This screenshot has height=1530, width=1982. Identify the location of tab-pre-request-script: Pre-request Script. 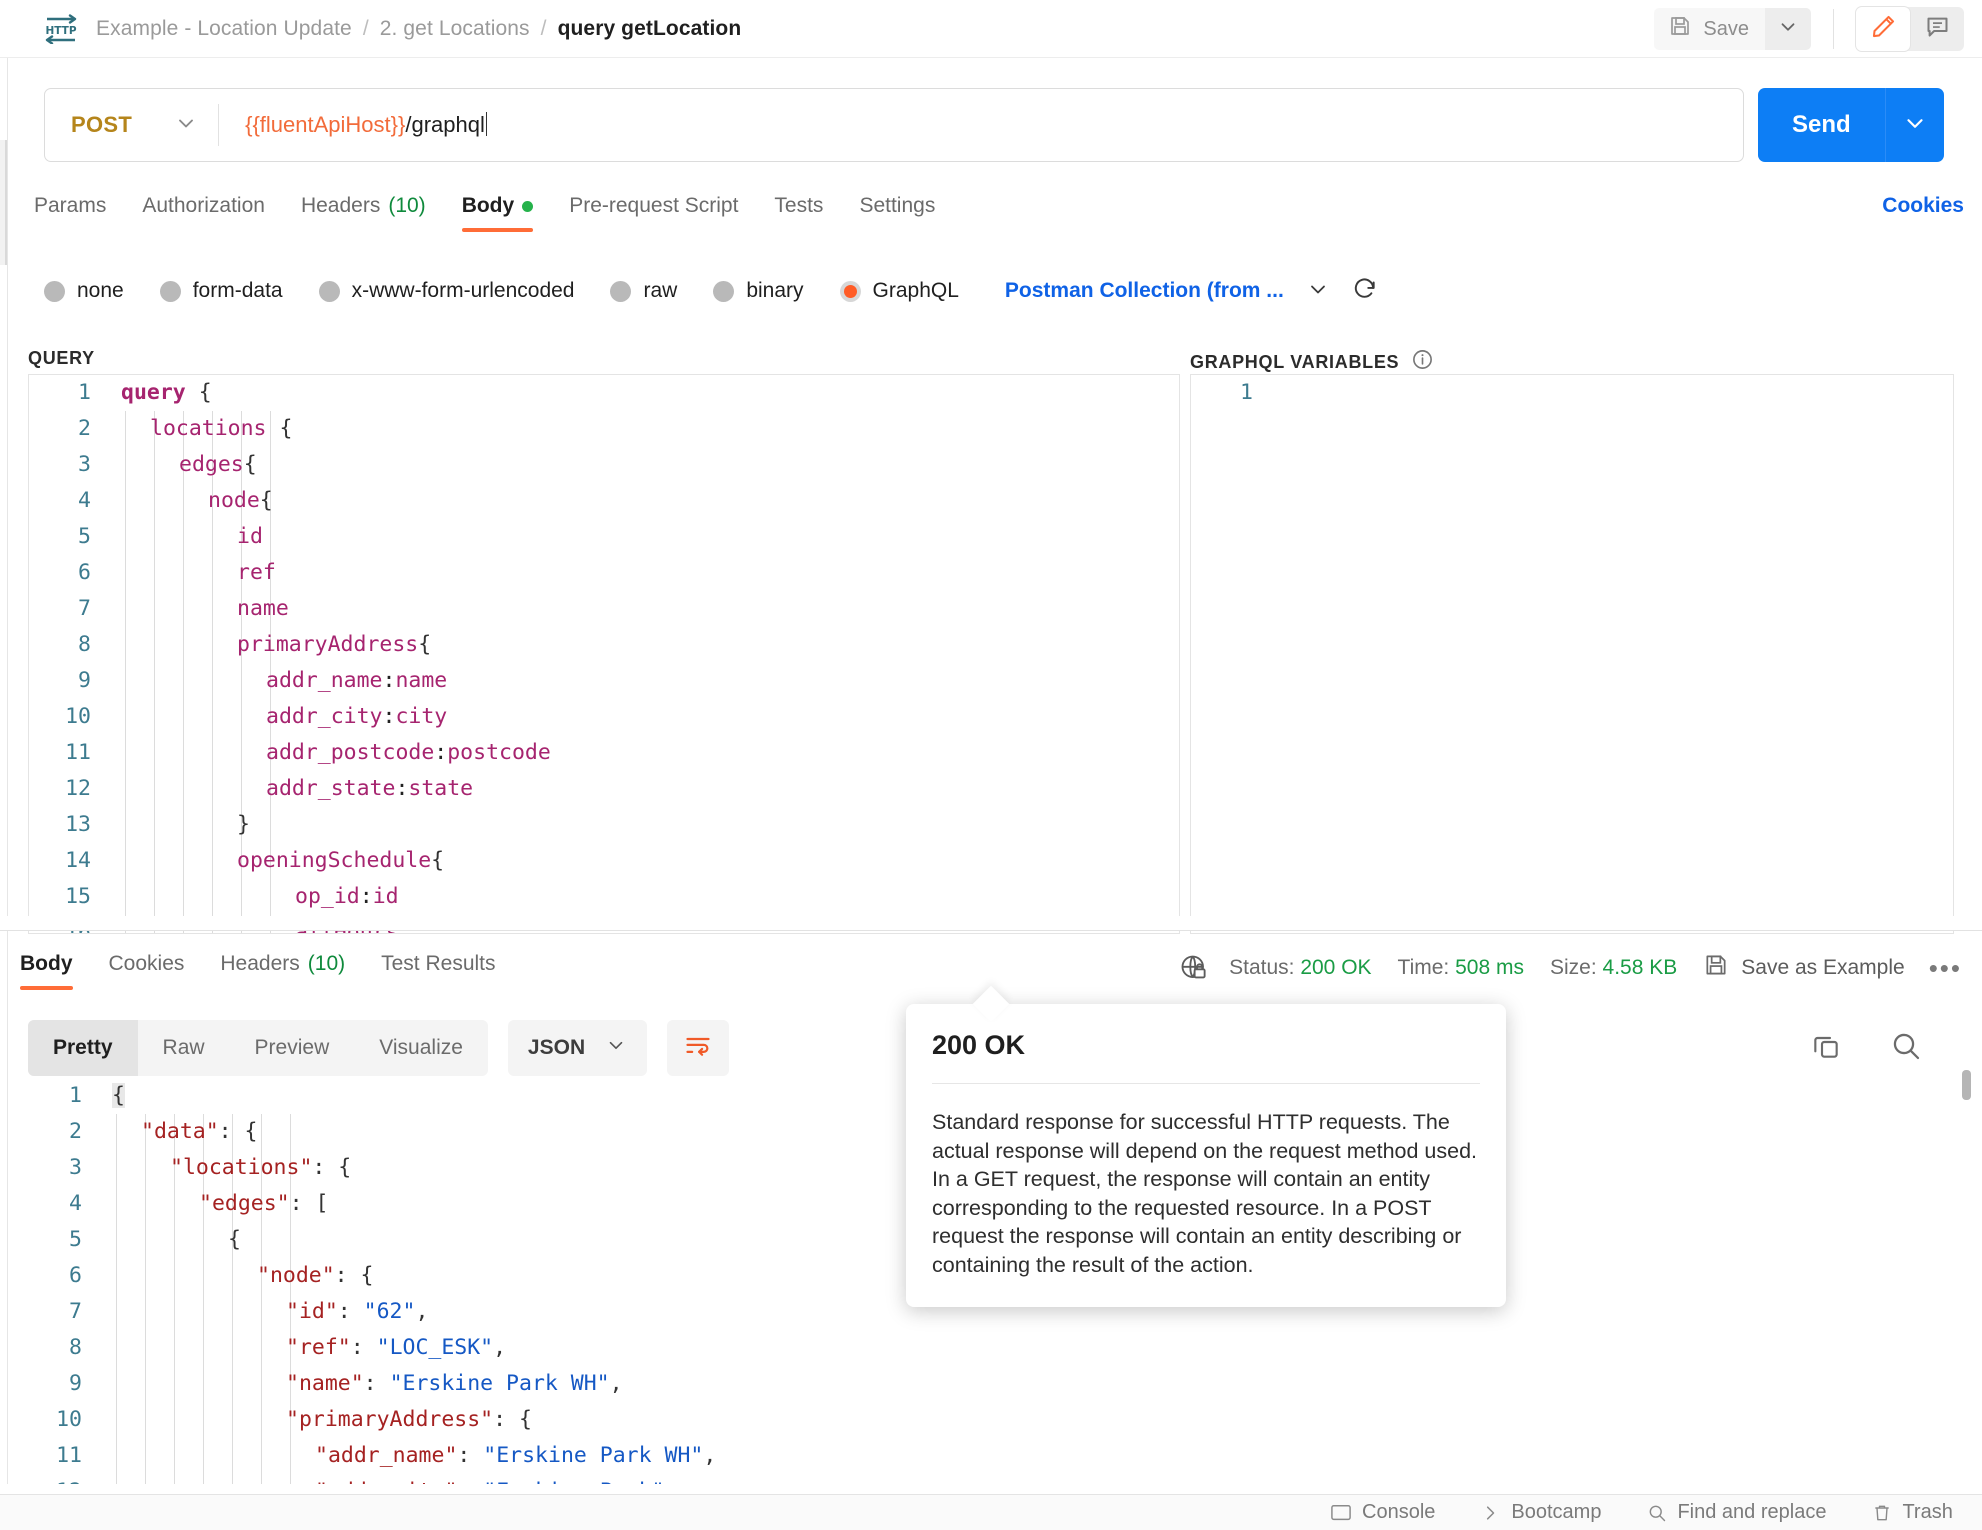
(664, 204).